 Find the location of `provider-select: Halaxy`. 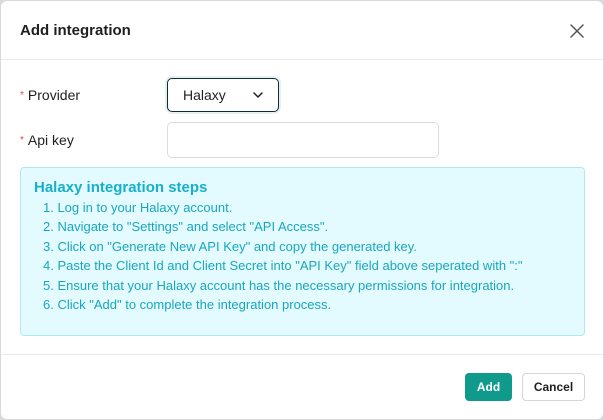

provider-select: Halaxy is located at coordinates (223, 95).